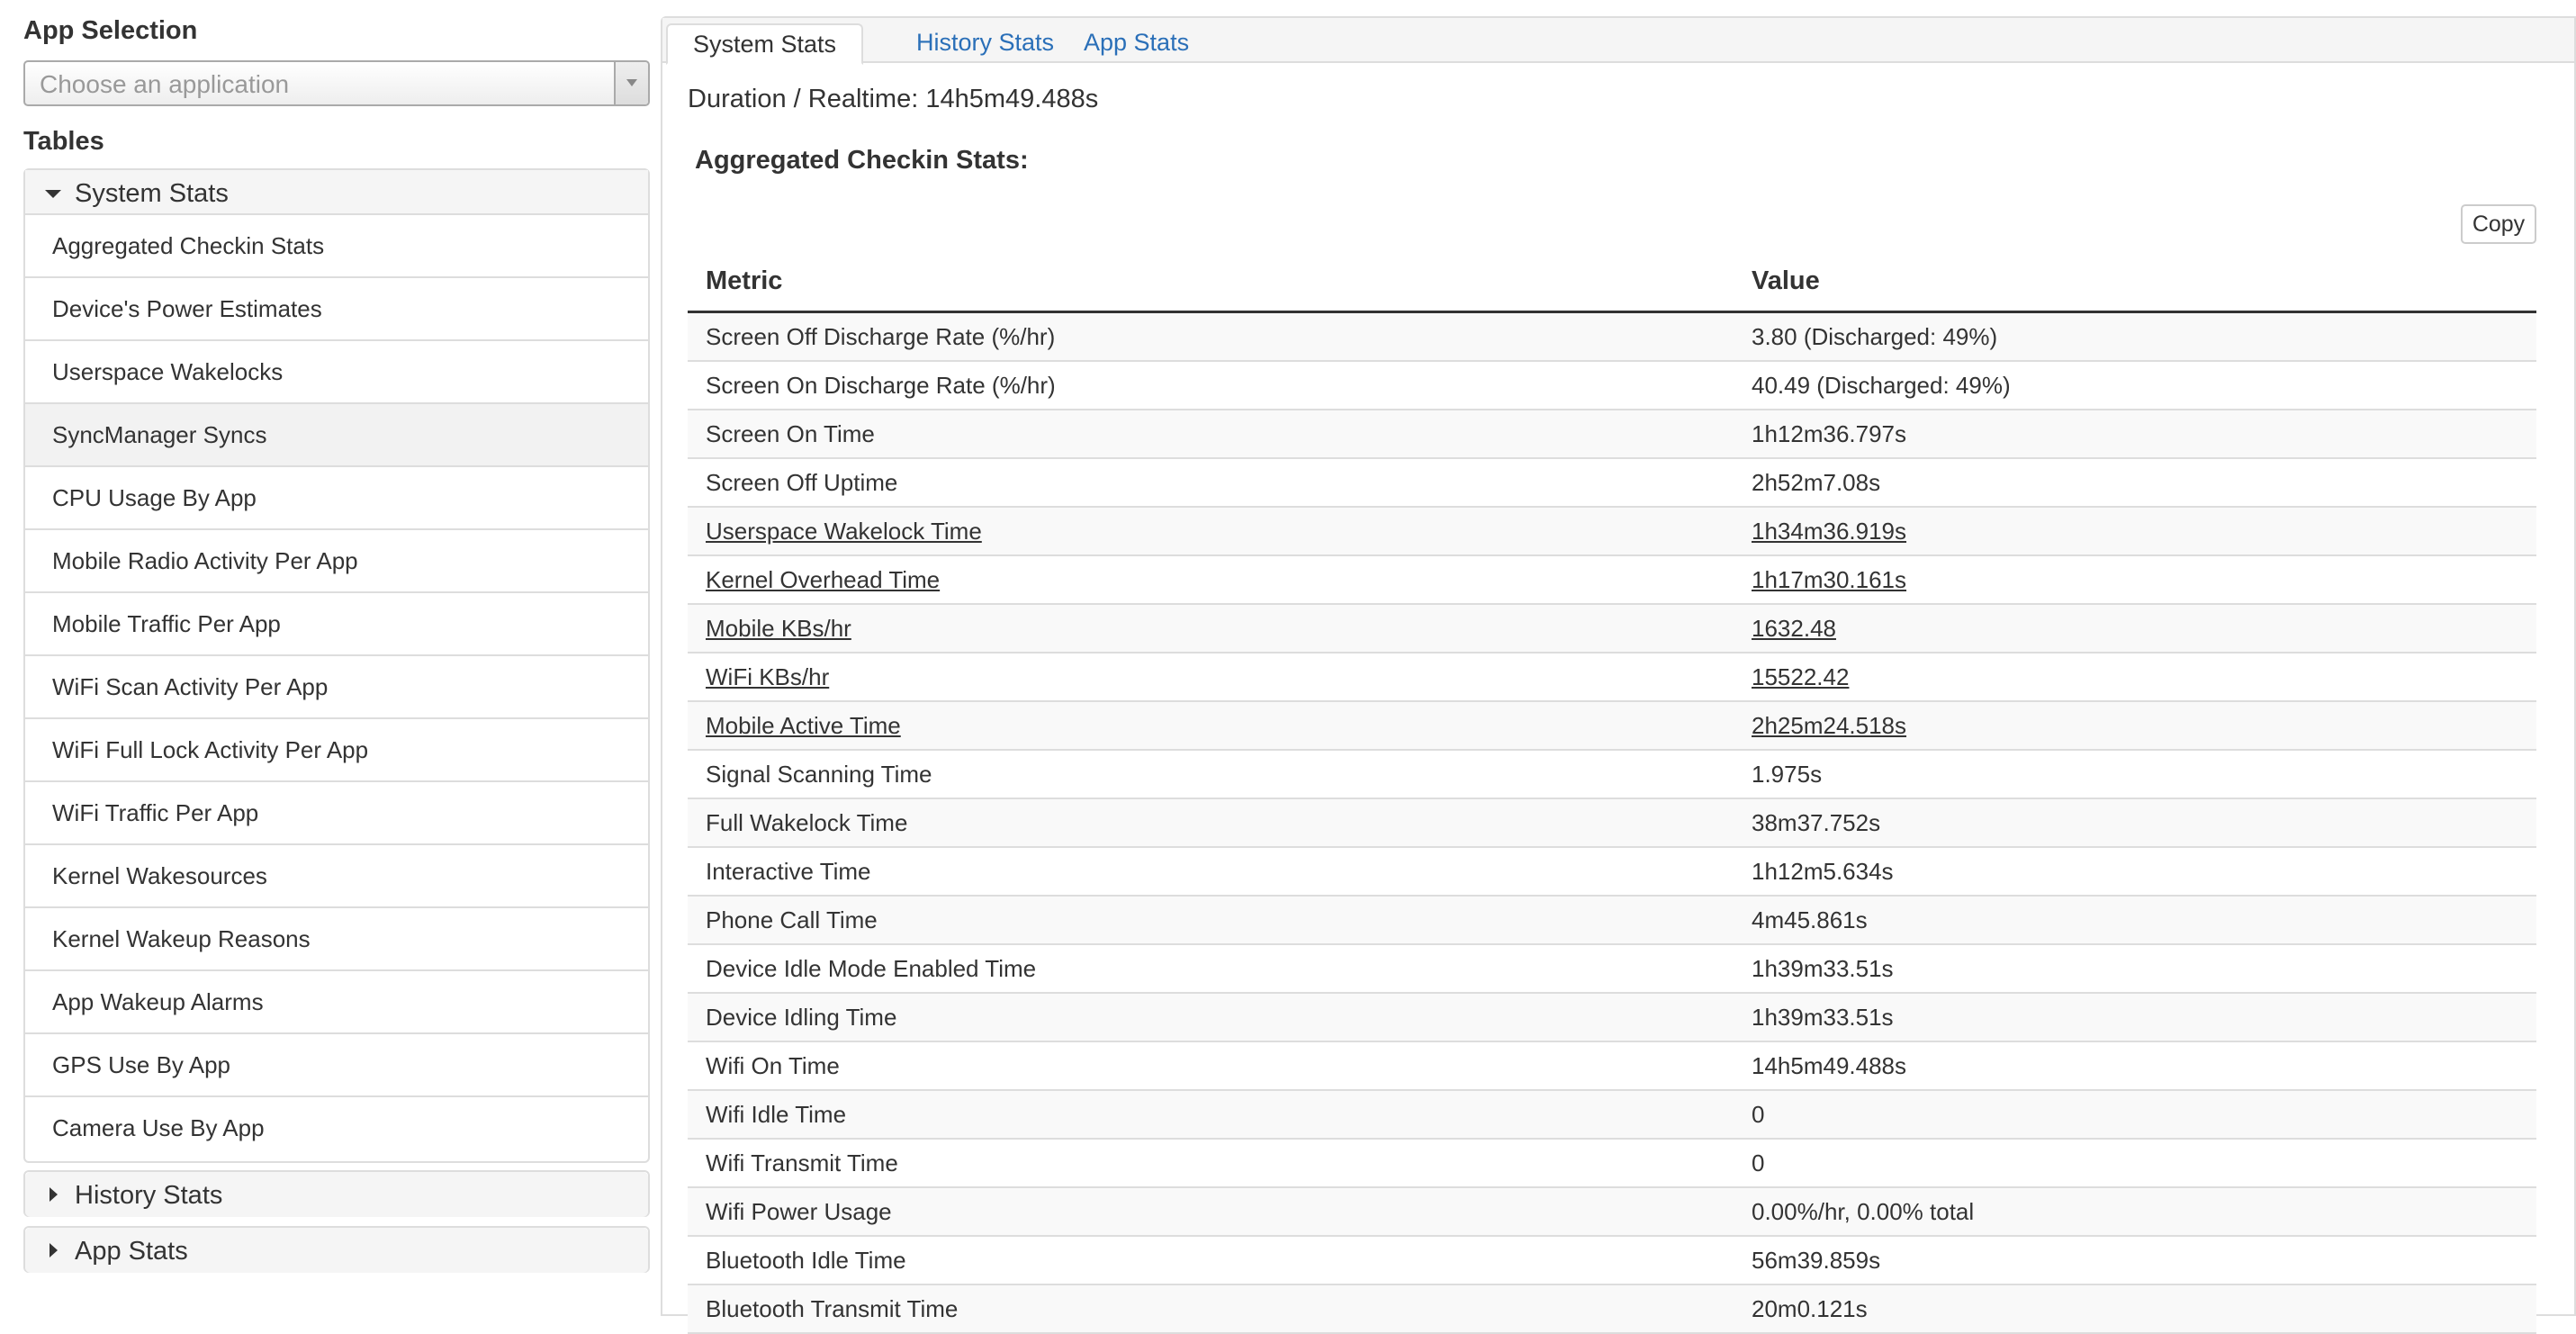 The width and height of the screenshot is (2576, 1334). I want to click on sidebar-item: Kernel Wakesources, so click(336, 876).